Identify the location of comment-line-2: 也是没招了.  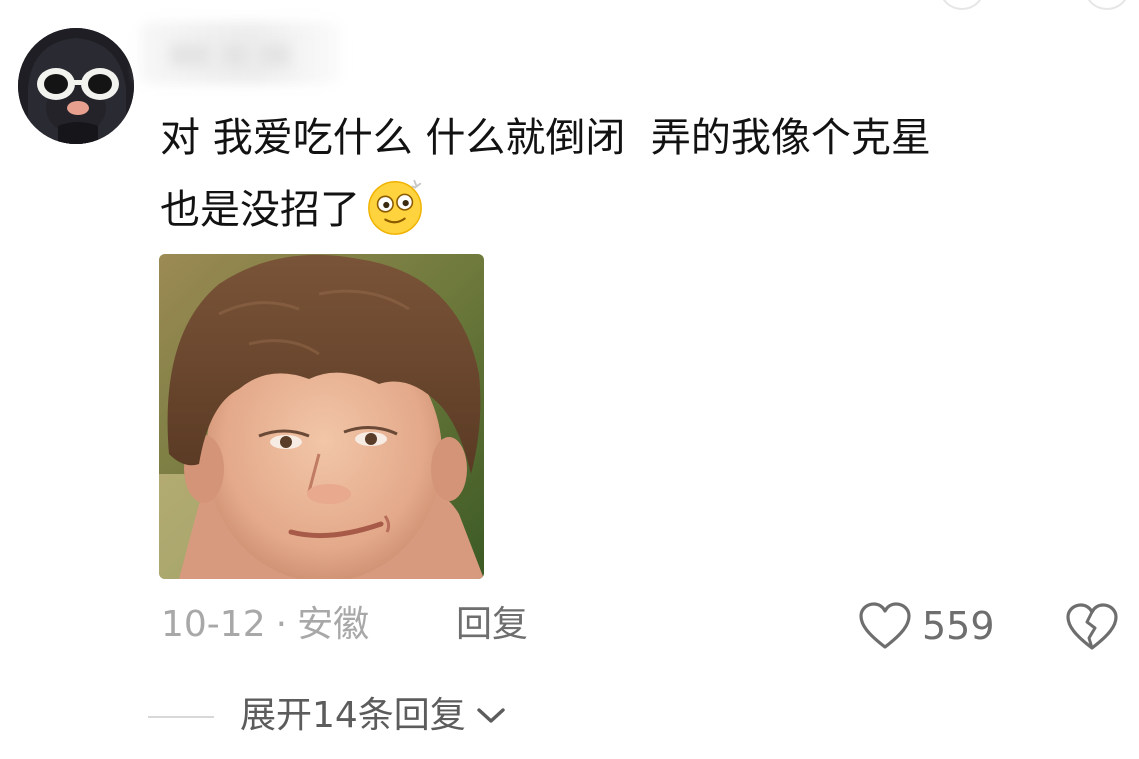
(640, 210).